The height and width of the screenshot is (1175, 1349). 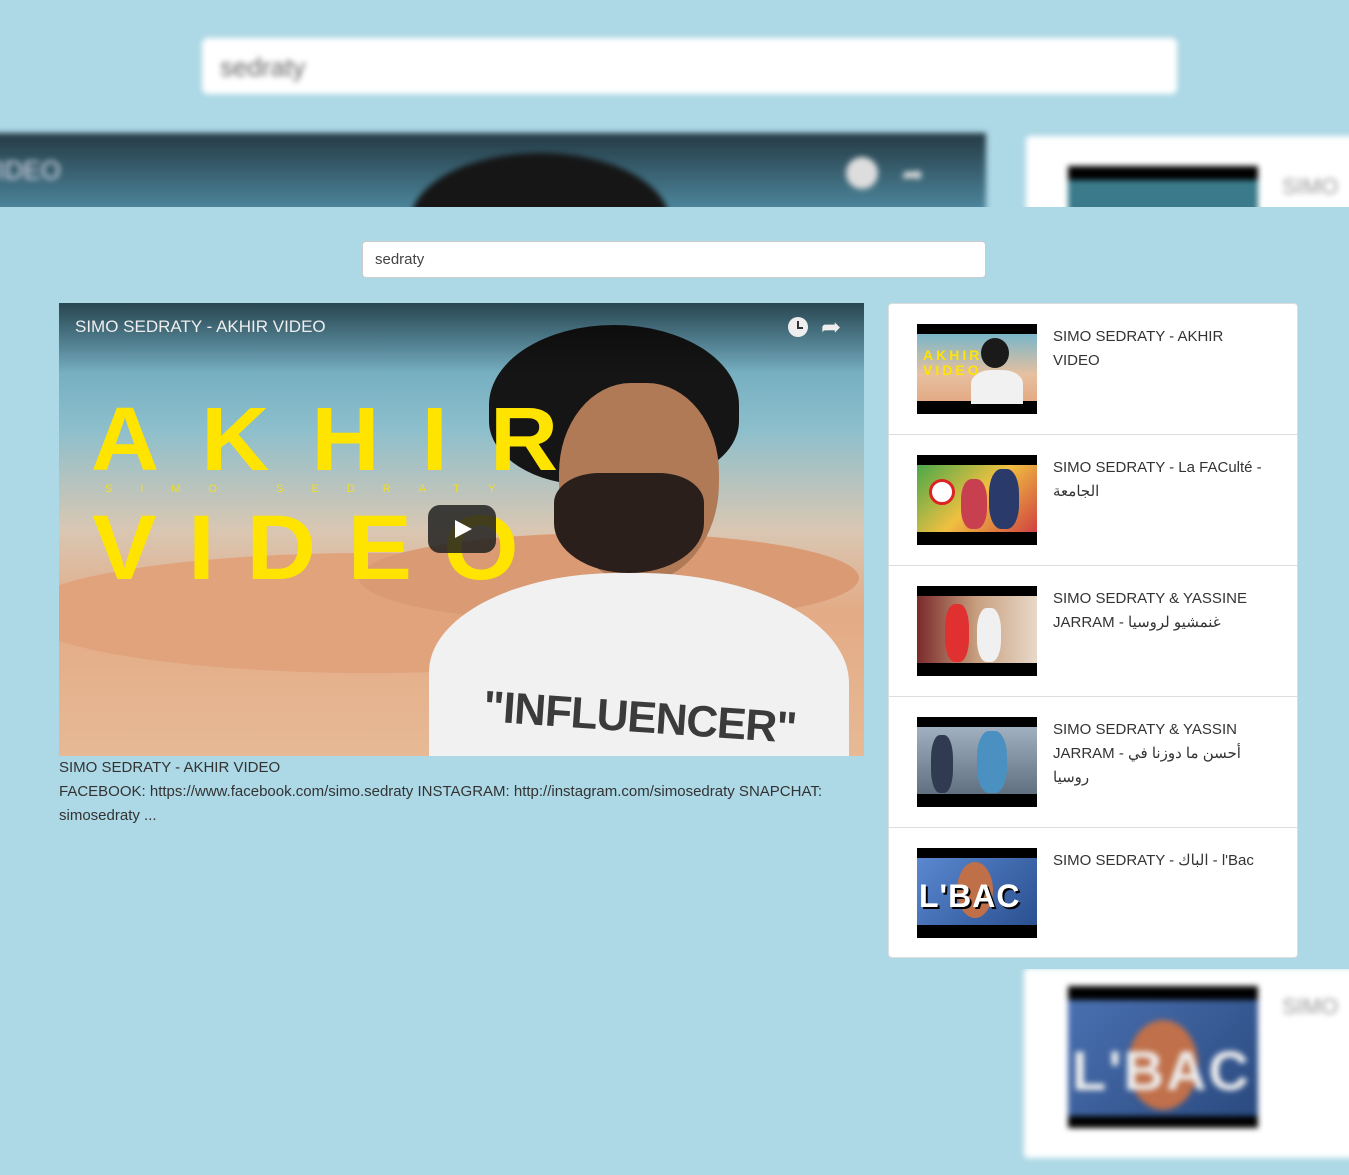 I want to click on share-icon: ➦, so click(x=831, y=327).